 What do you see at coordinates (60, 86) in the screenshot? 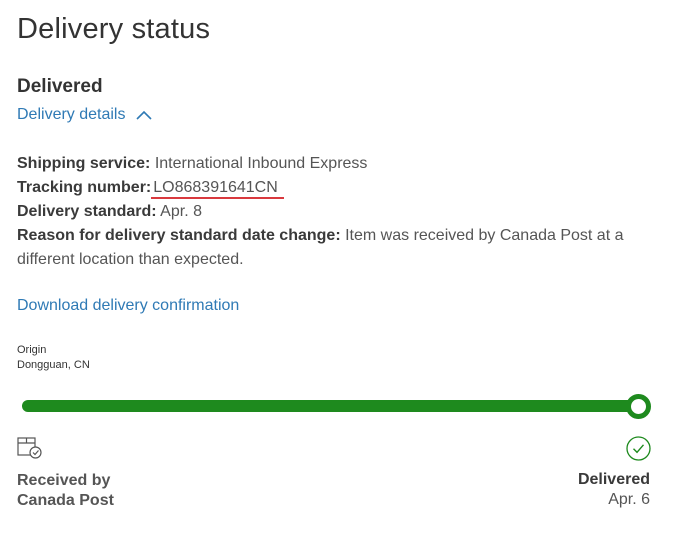
I see `status-heading: Delivered` at bounding box center [60, 86].